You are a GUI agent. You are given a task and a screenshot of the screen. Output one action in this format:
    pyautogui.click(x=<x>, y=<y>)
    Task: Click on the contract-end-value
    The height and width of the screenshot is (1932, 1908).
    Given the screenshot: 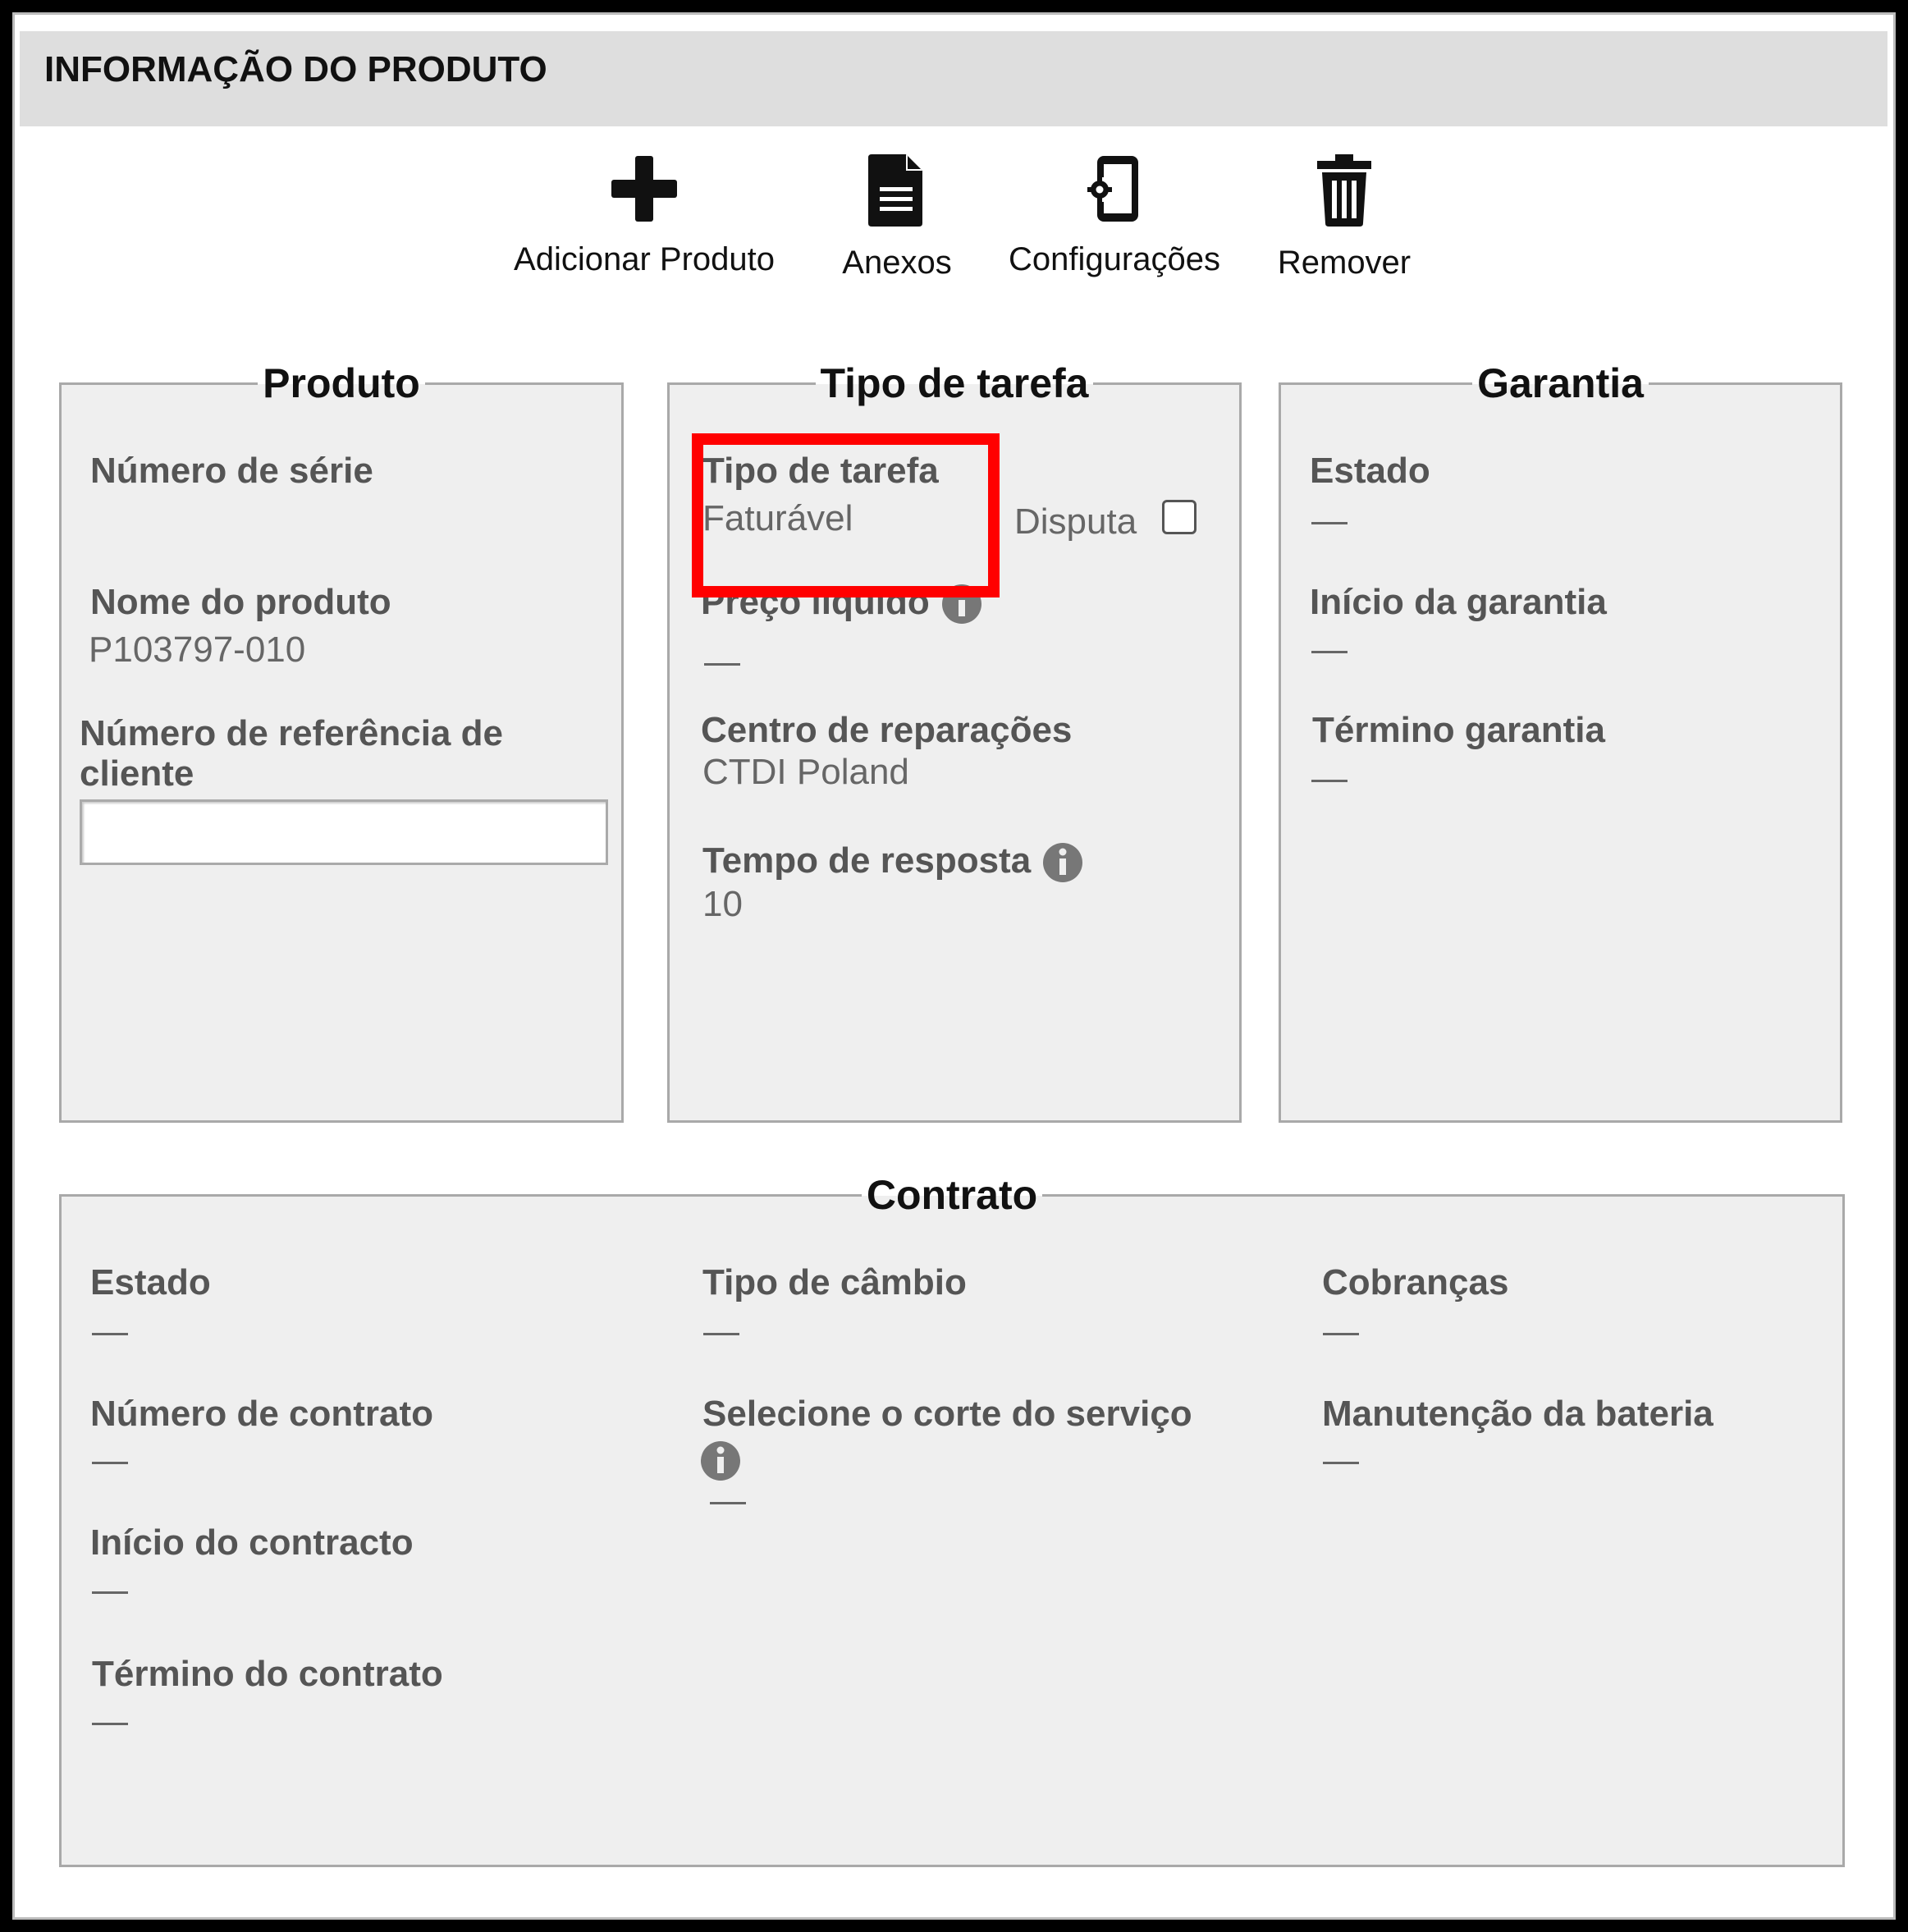 What is the action you would take?
    pyautogui.click(x=110, y=1724)
    